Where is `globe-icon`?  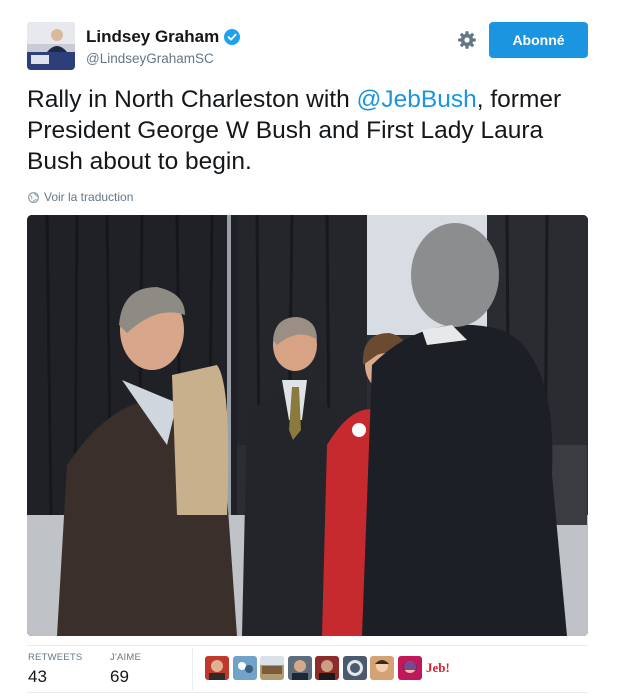
globe-icon is located at coordinates (33, 197).